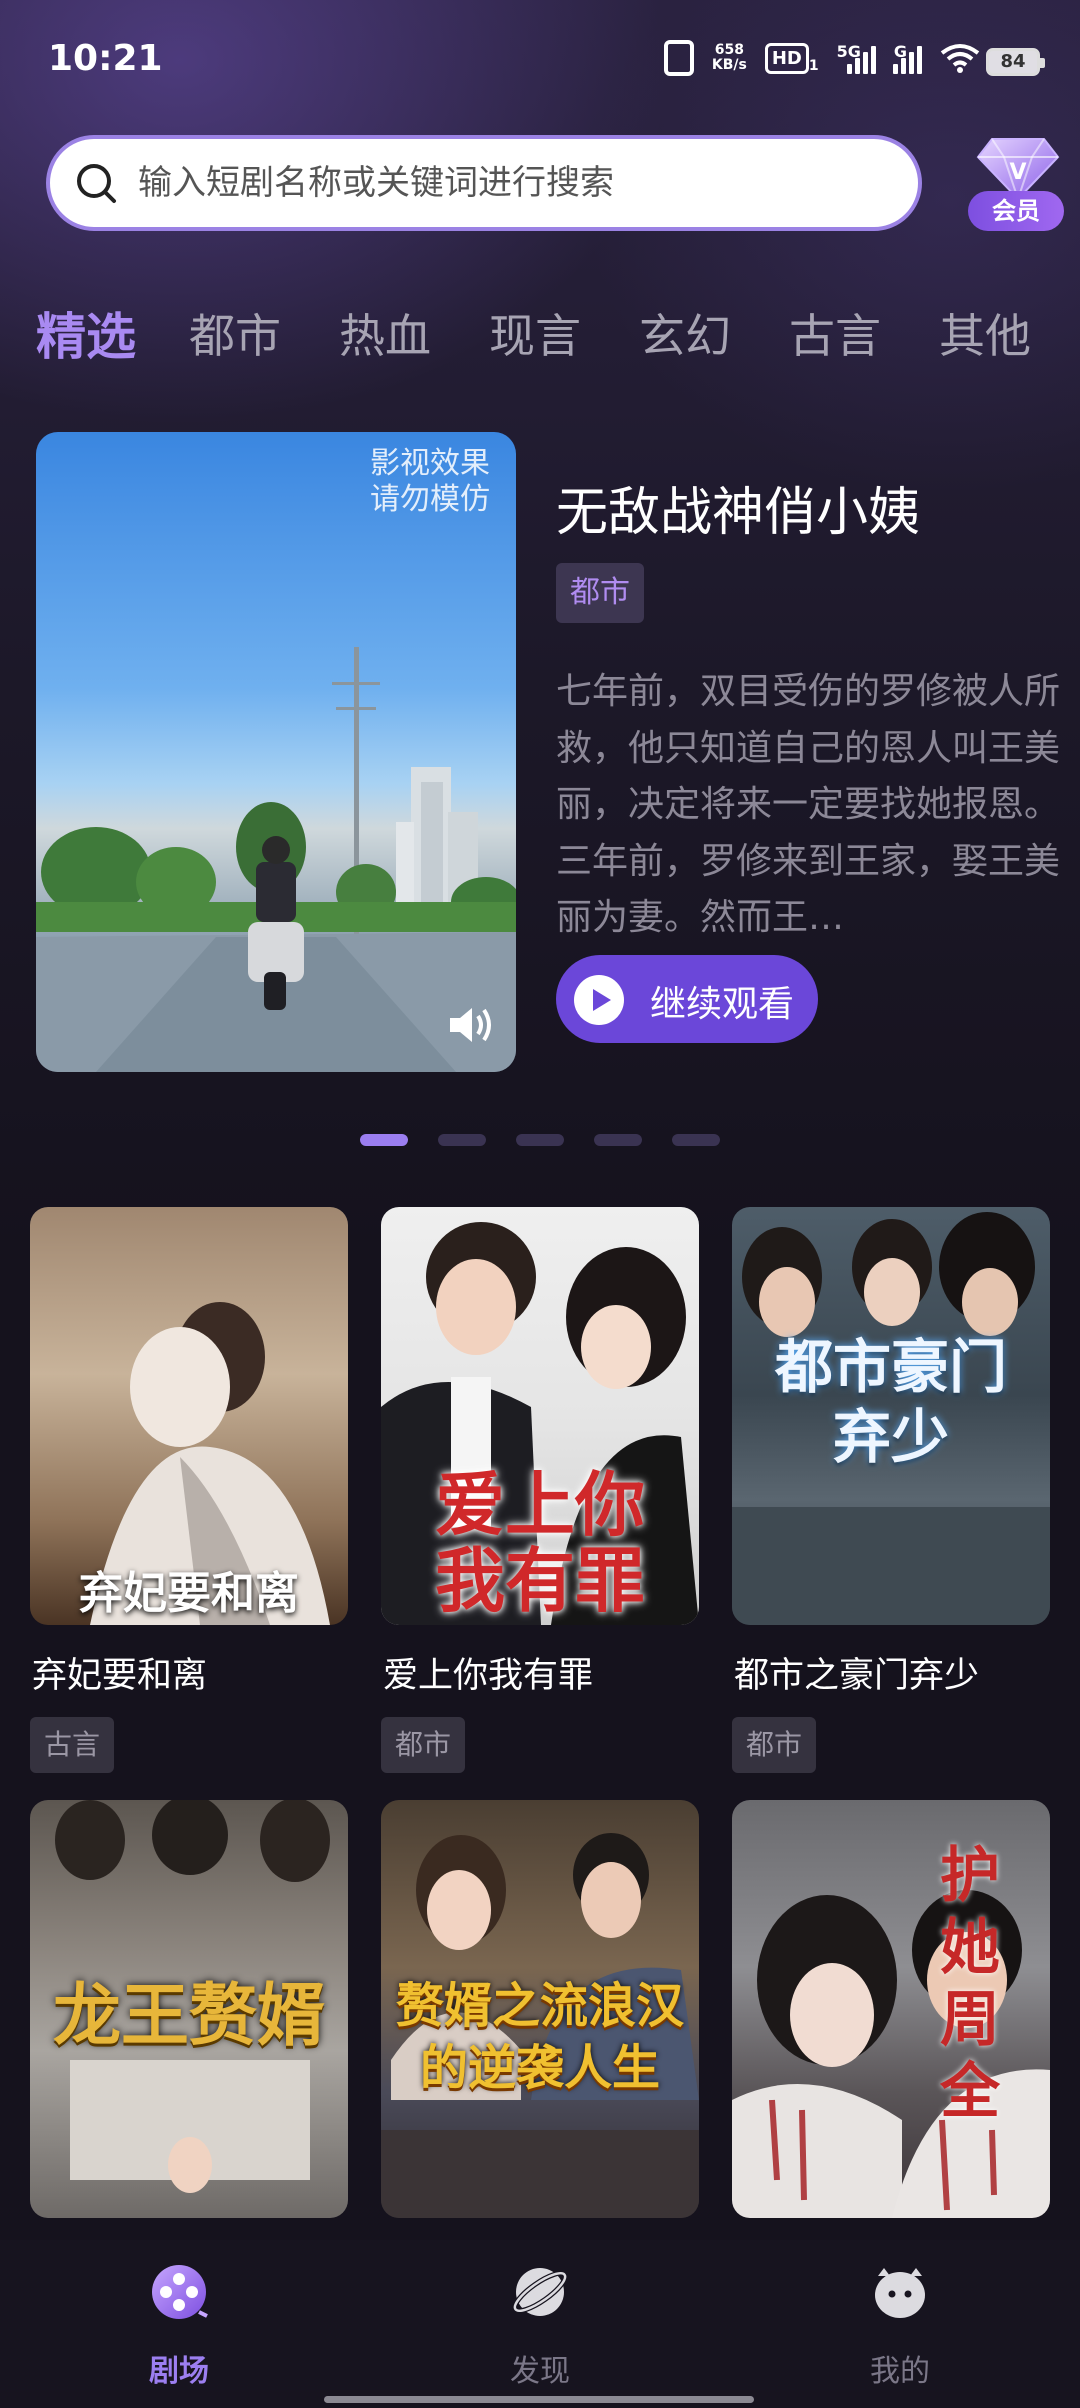 This screenshot has height=2408, width=1080. Describe the element at coordinates (786, 58) in the screenshot. I see `hd-icon: HD` at that location.